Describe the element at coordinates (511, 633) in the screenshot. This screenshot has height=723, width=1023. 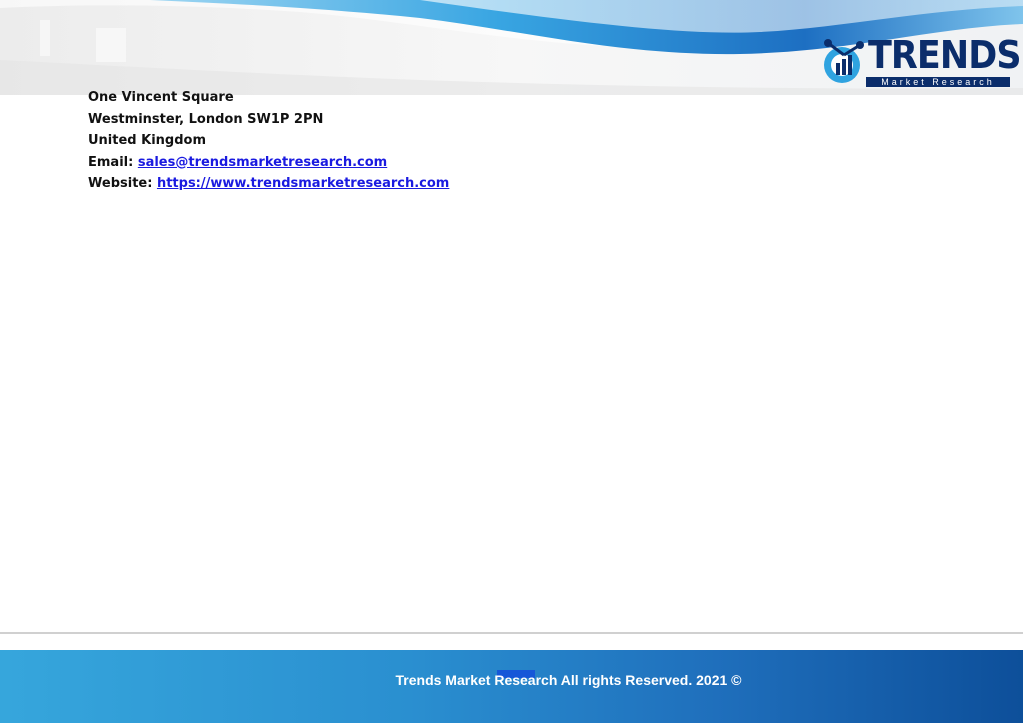
I see `footer-divider` at that location.